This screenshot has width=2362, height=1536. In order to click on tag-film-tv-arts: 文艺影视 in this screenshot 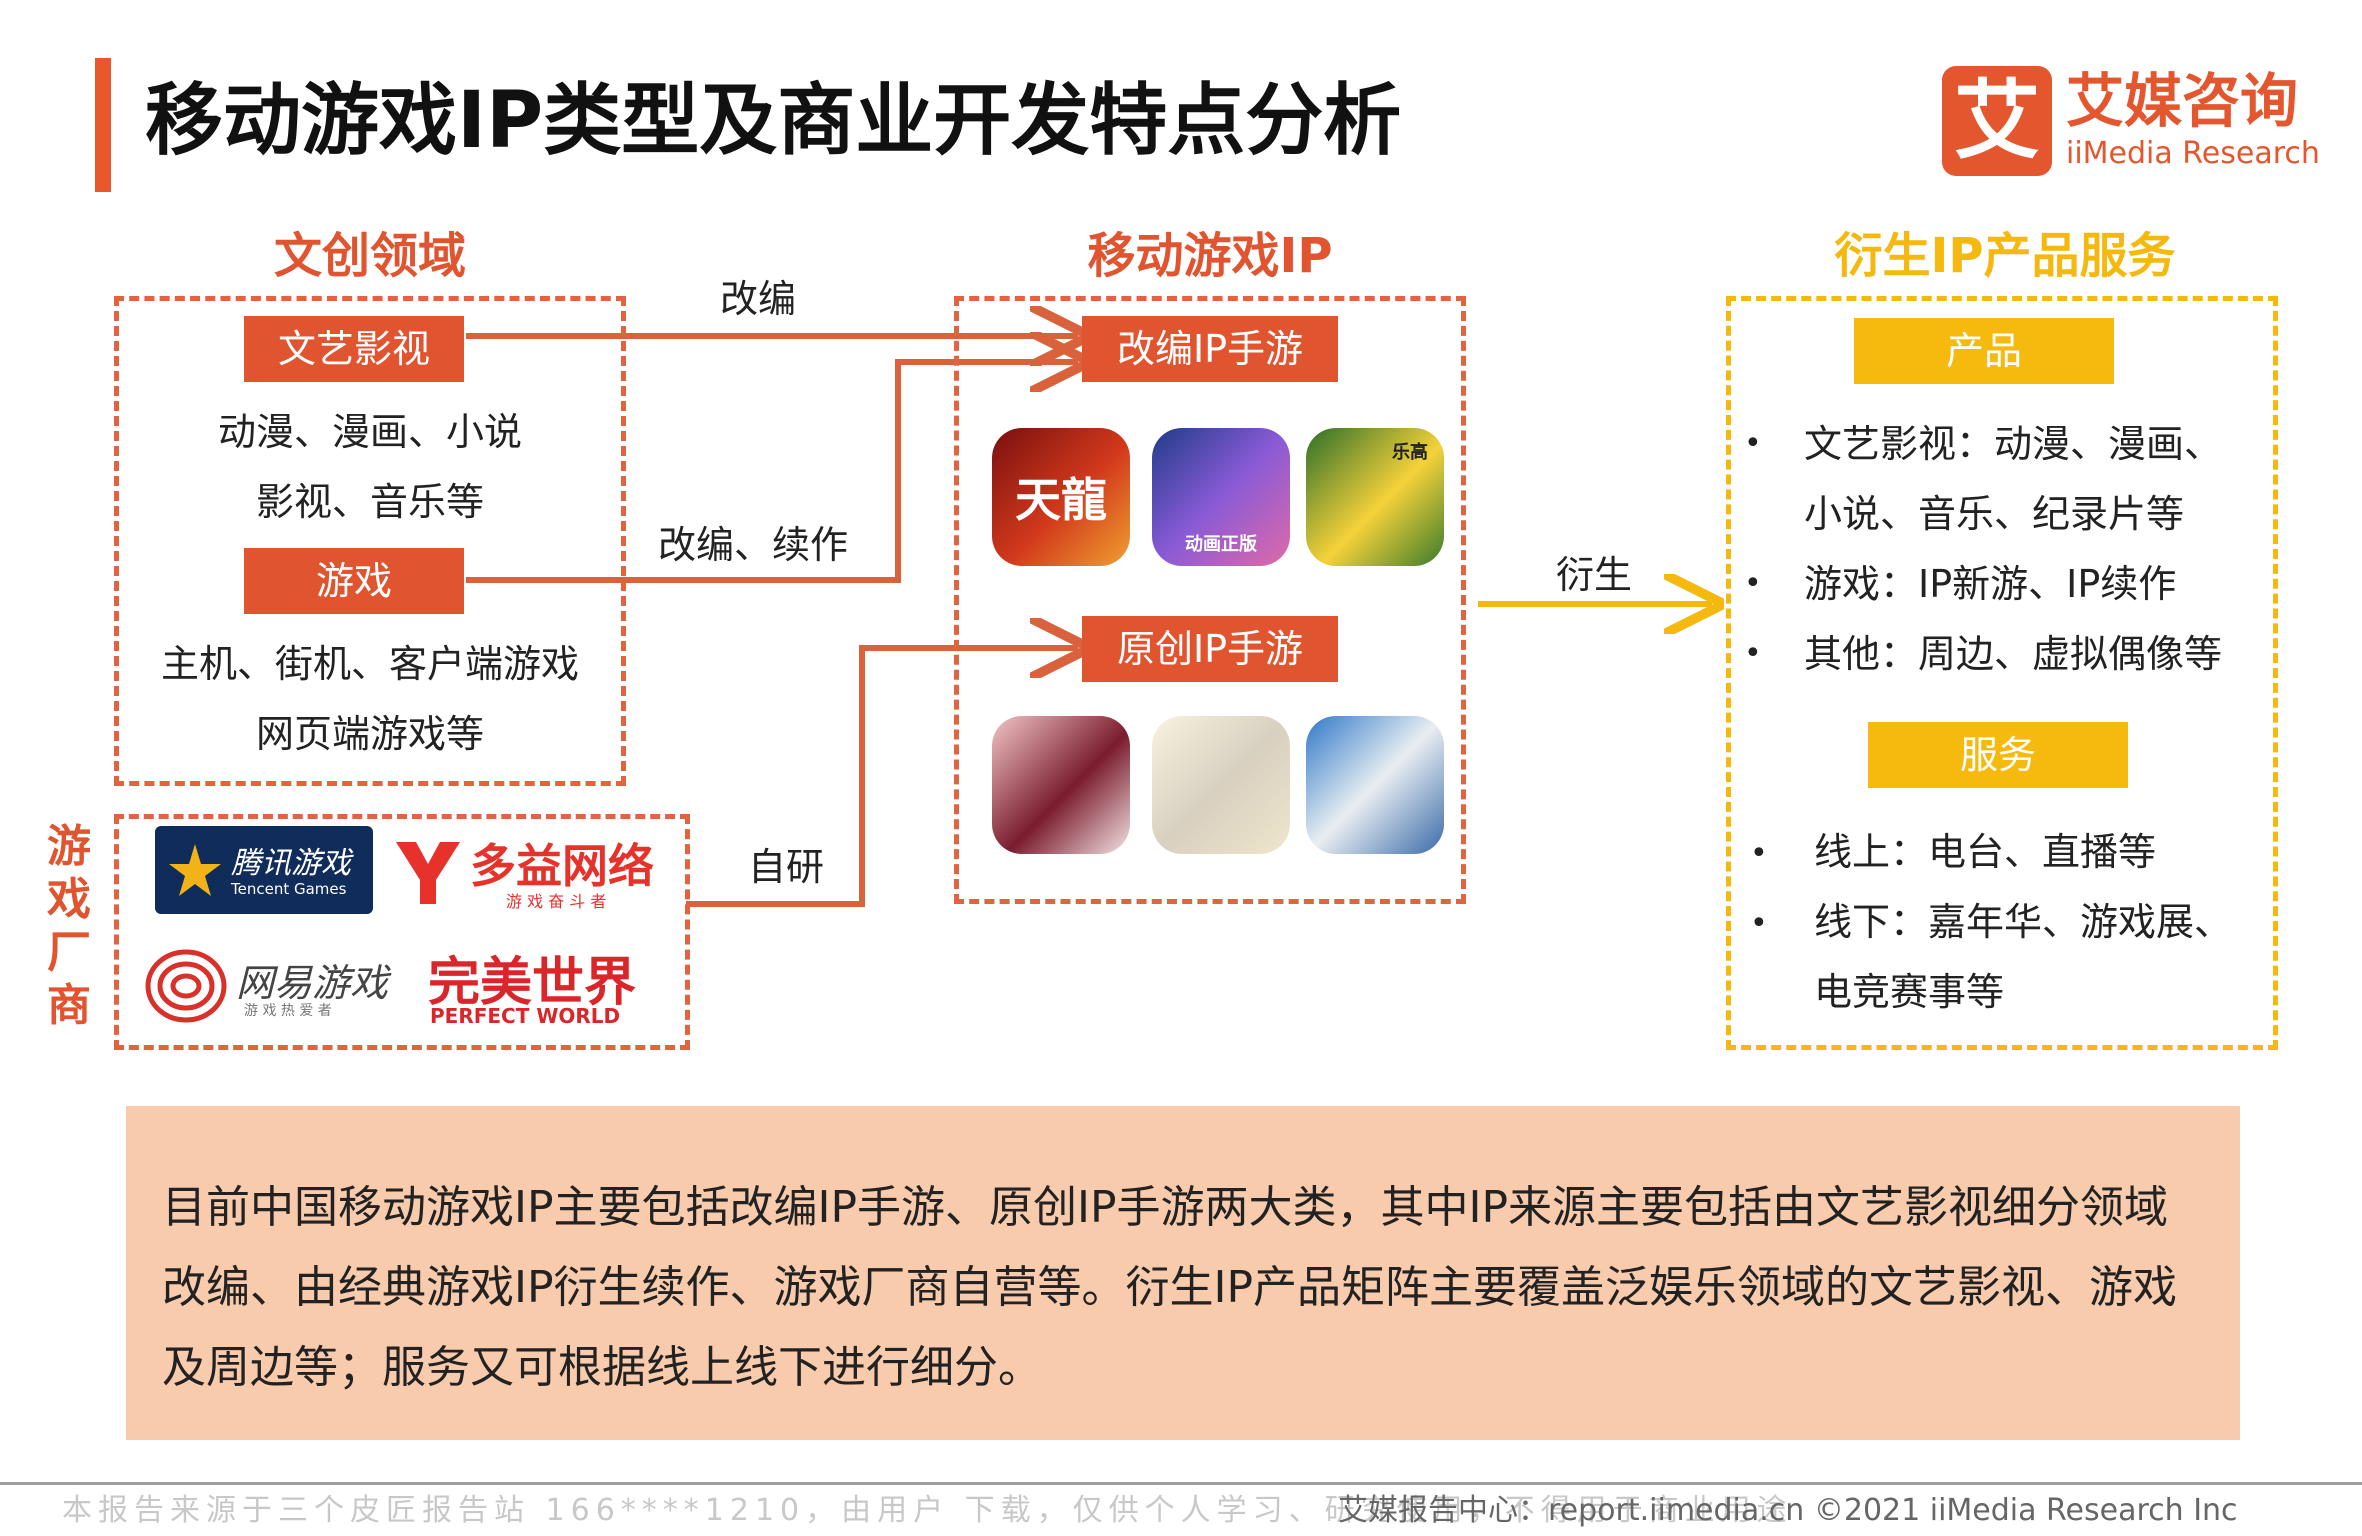, I will do `click(354, 349)`.